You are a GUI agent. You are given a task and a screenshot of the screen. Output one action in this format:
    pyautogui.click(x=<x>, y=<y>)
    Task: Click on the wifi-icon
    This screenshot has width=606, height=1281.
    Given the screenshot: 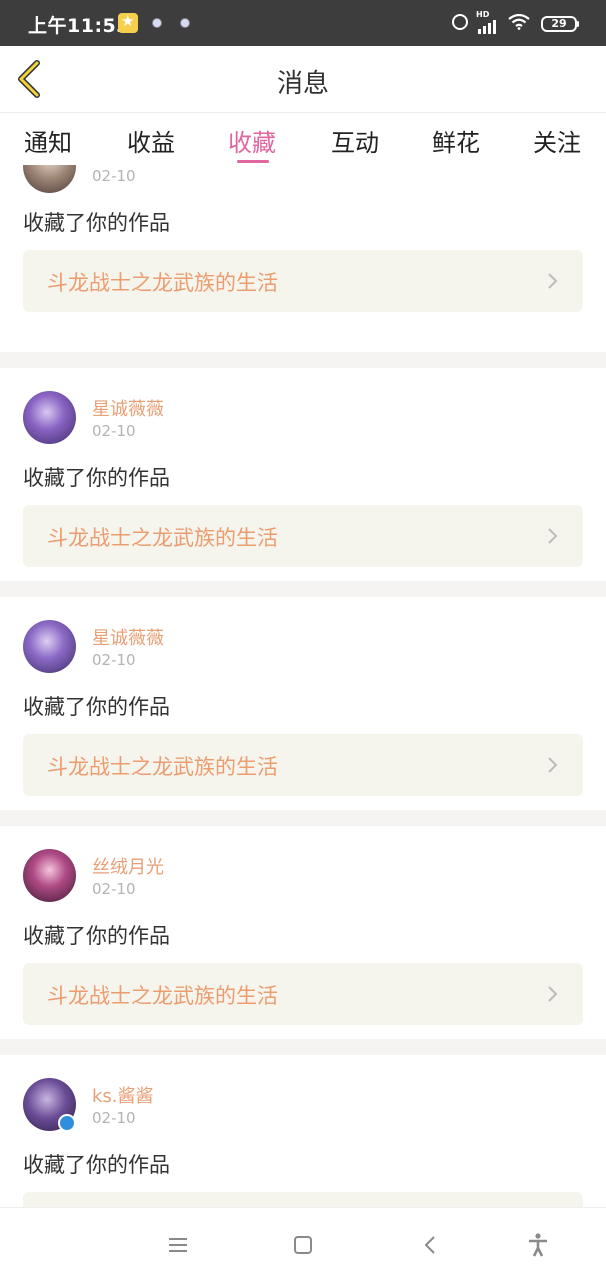 What is the action you would take?
    pyautogui.click(x=519, y=22)
    